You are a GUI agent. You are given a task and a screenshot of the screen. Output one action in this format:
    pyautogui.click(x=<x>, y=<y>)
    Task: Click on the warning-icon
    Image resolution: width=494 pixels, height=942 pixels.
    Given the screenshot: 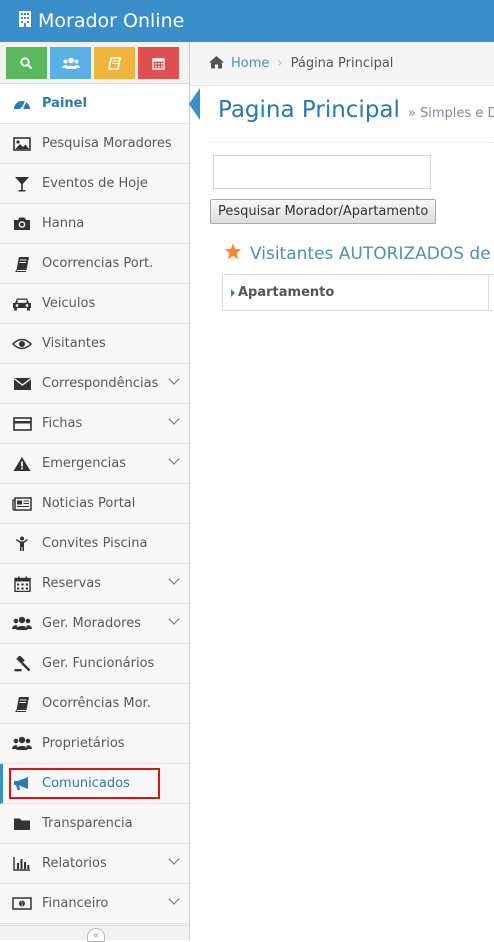 What is the action you would take?
    pyautogui.click(x=22, y=464)
    